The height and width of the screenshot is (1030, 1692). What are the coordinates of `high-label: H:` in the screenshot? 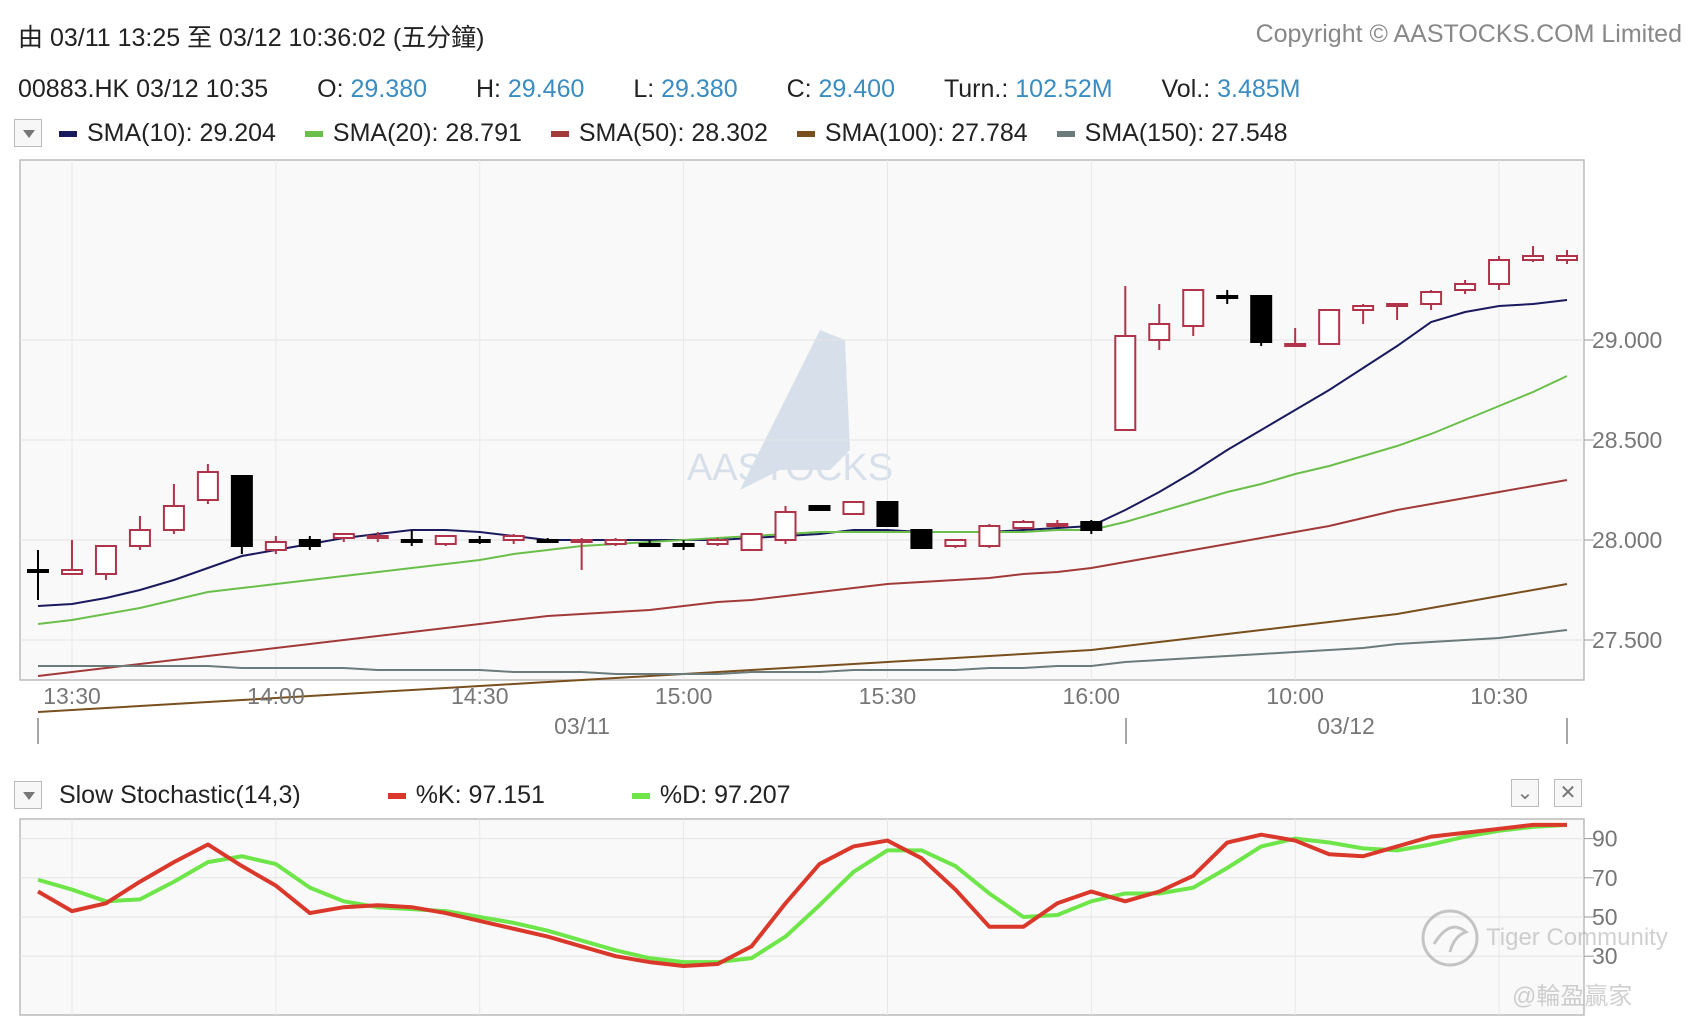 It's located at (488, 89).